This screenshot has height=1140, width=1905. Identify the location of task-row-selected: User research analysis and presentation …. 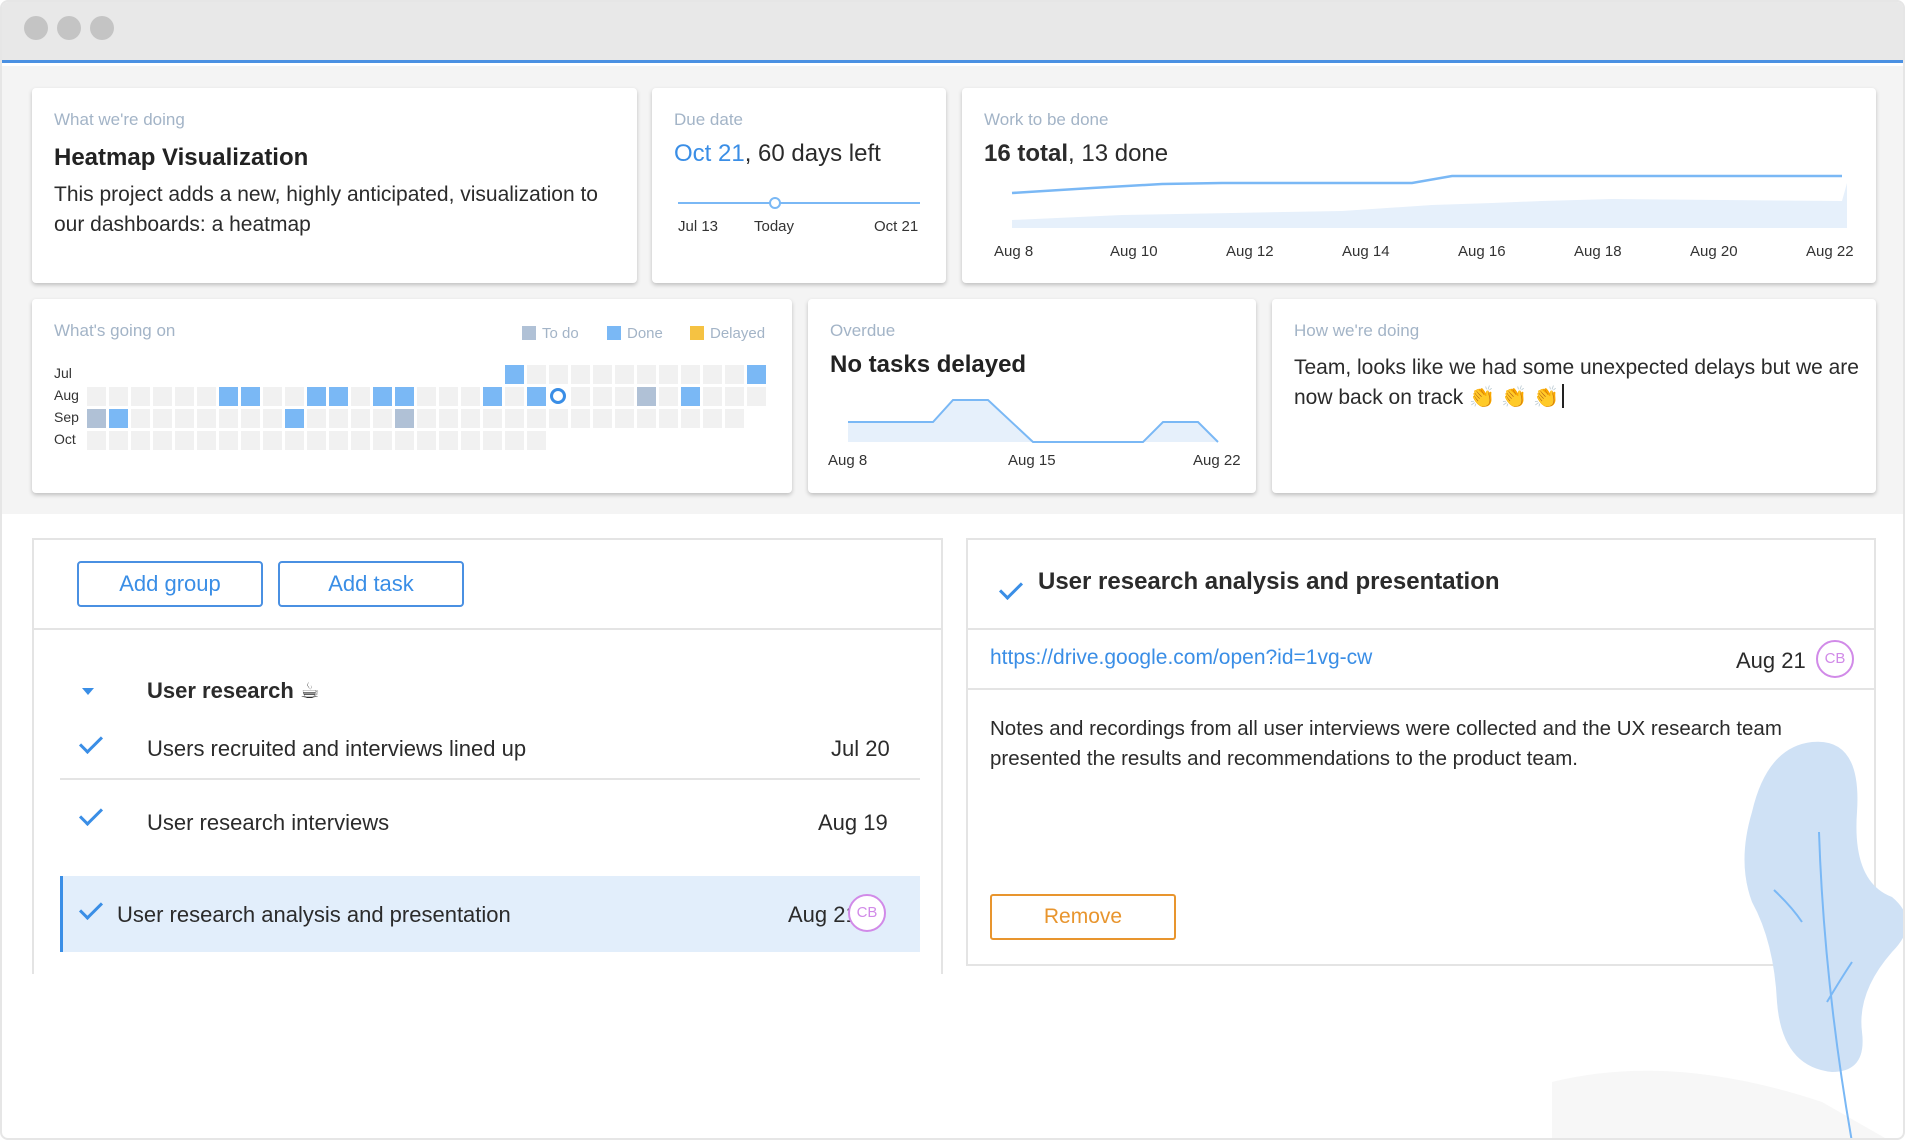
(490, 914).